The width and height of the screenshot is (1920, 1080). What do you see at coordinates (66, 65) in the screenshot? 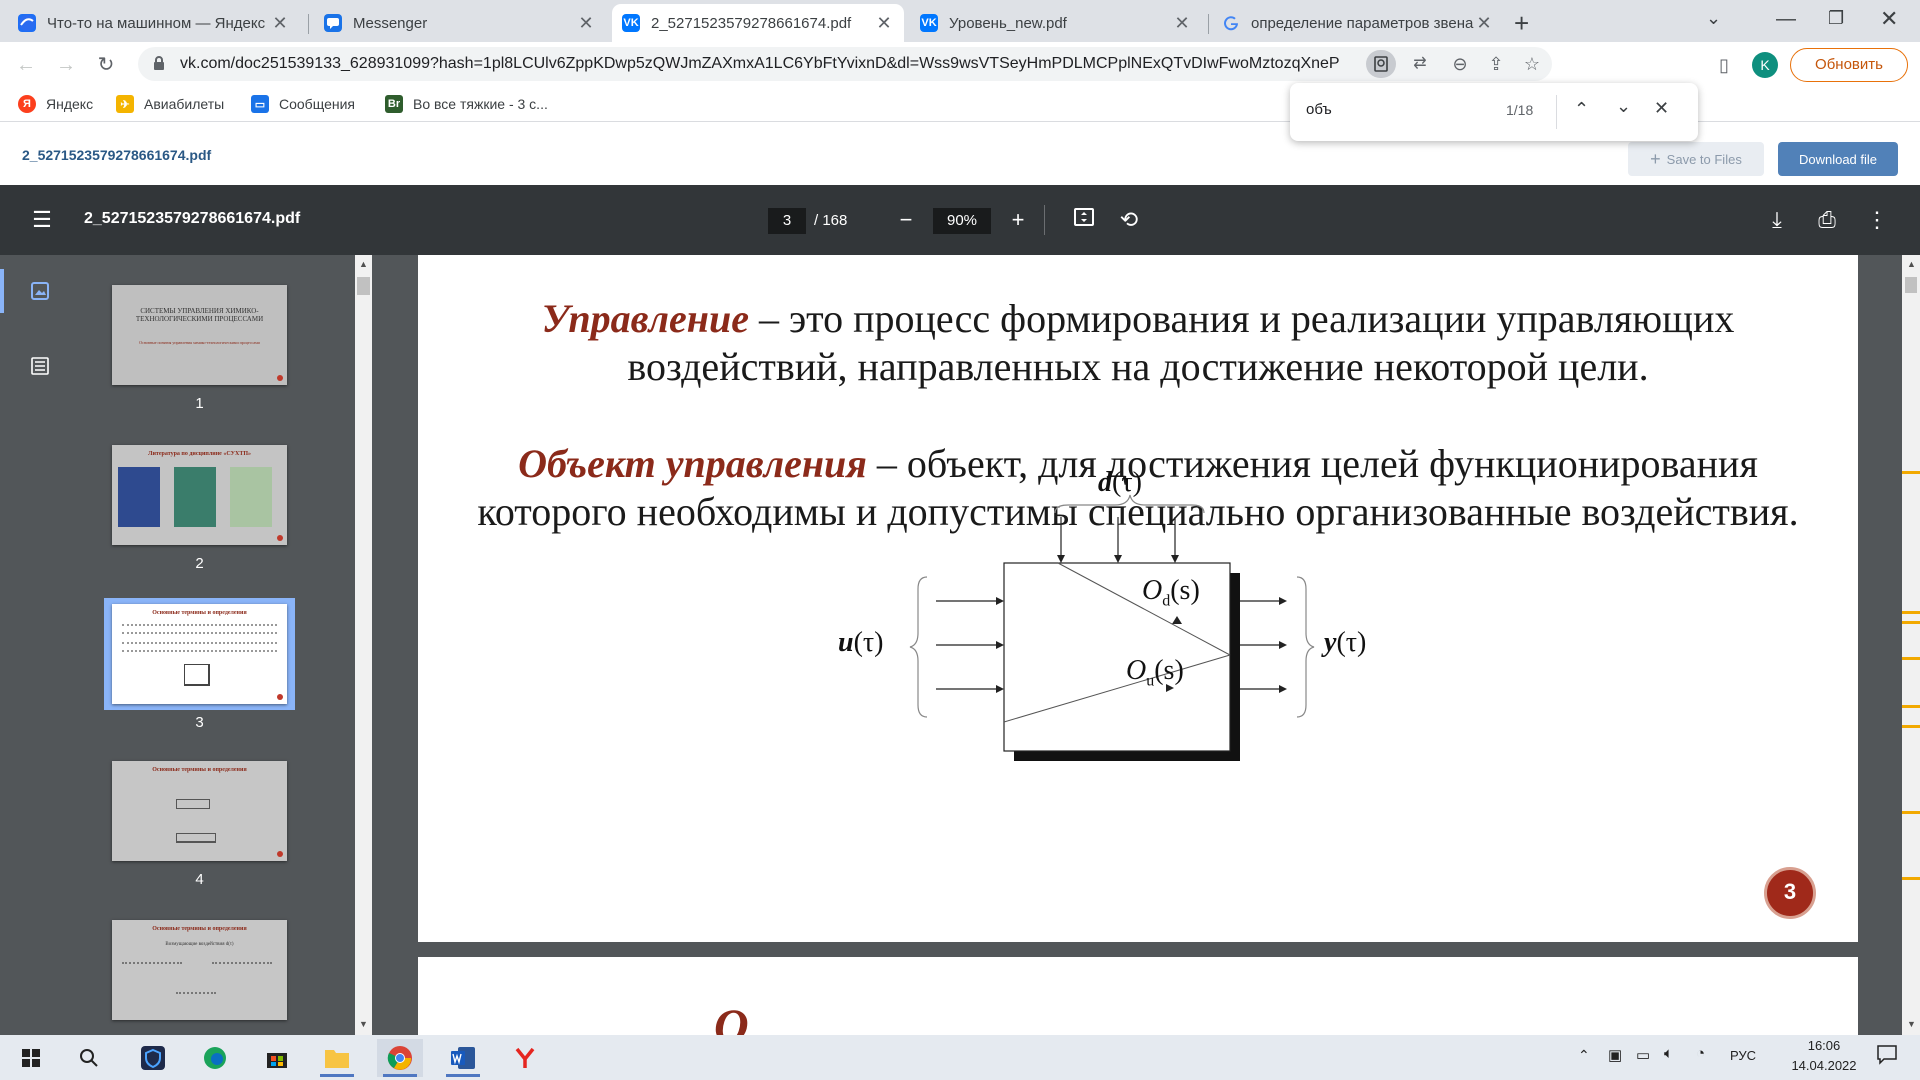
I see `forward-icon: →` at bounding box center [66, 65].